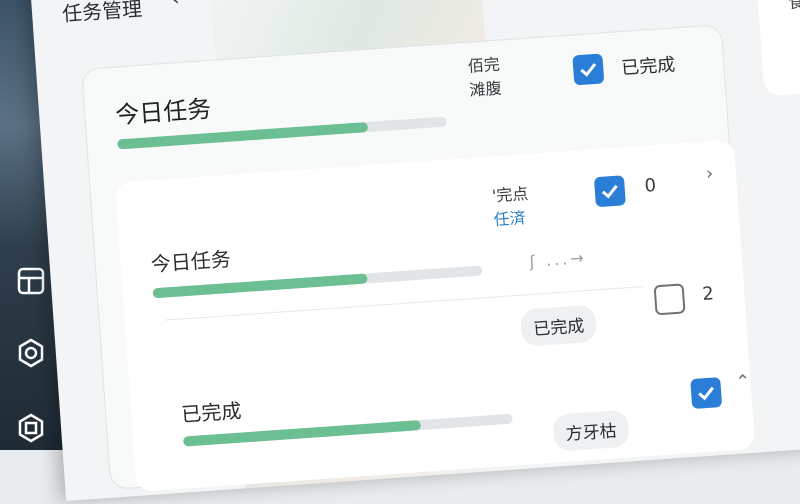  Describe the element at coordinates (558, 260) in the screenshot. I see `row-1-flow-text: ʃ ...→` at that location.